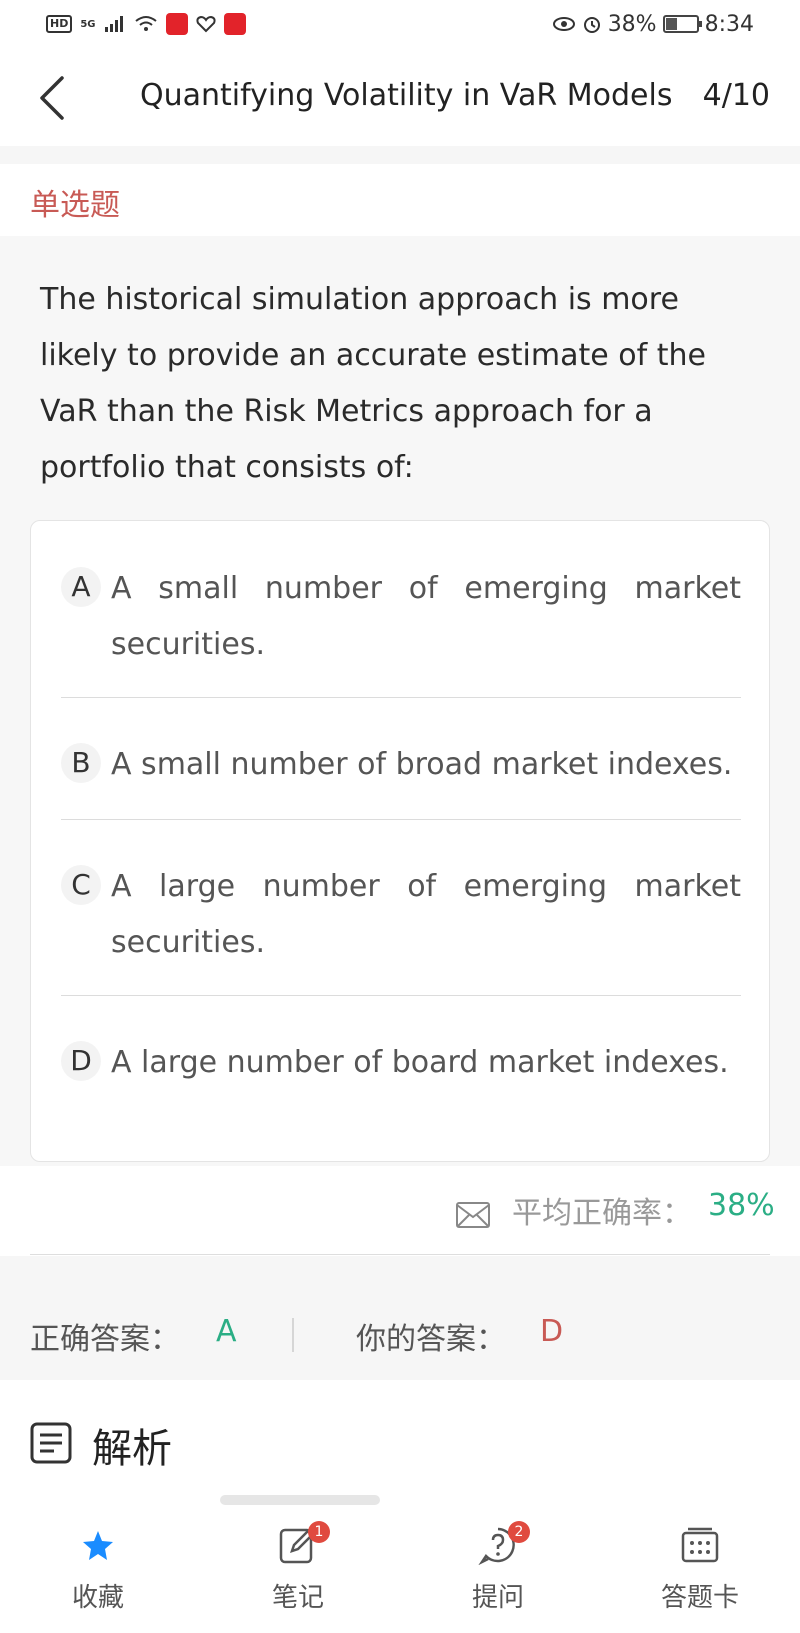 Image resolution: width=800 pixels, height=1633 pixels. Describe the element at coordinates (400, 1435) in the screenshot. I see `analysis-section: 解析` at that location.